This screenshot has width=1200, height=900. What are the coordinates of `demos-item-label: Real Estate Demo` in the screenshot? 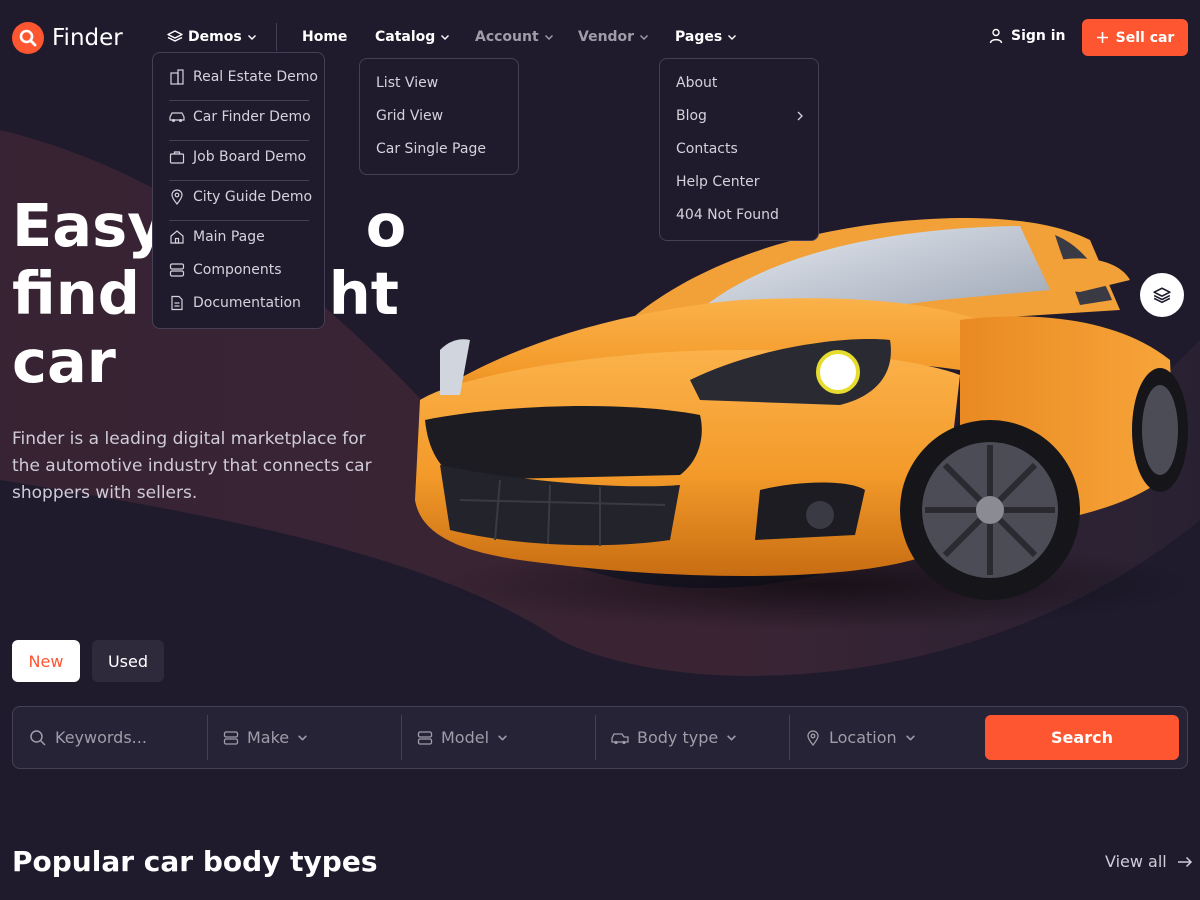 It's located at (255, 77).